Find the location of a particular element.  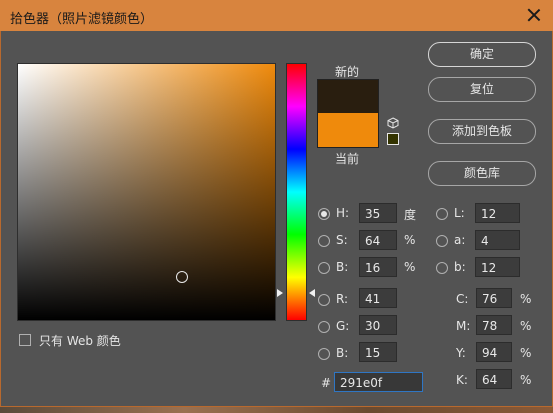

new-color-label: 新的 is located at coordinates (347, 72).